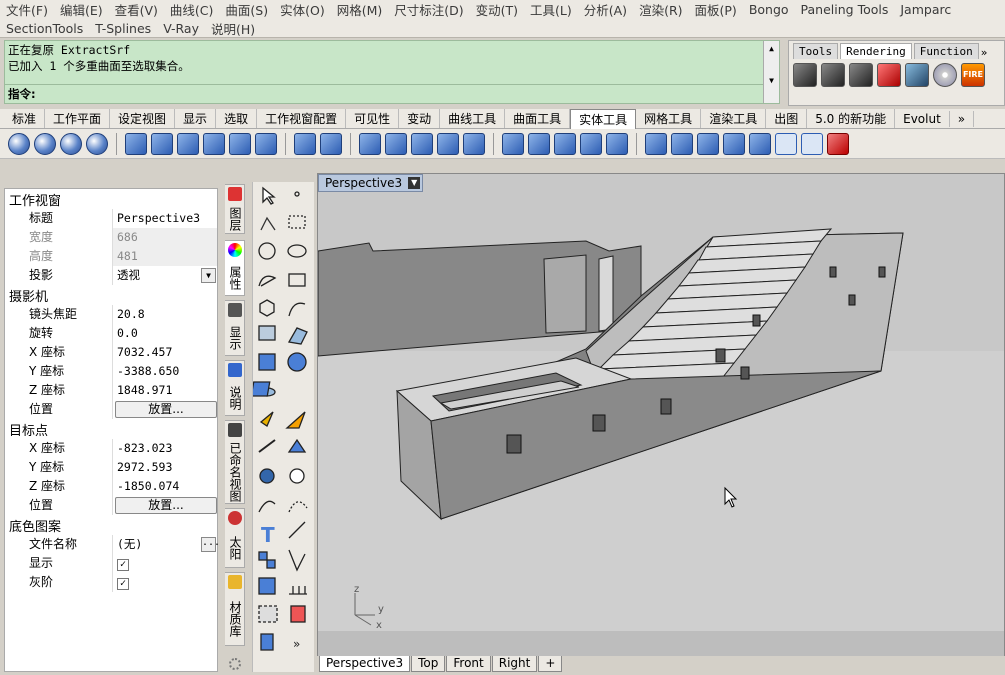 This screenshot has height=675, width=1005. I want to click on focal-length-field: 20.8, so click(165, 314).